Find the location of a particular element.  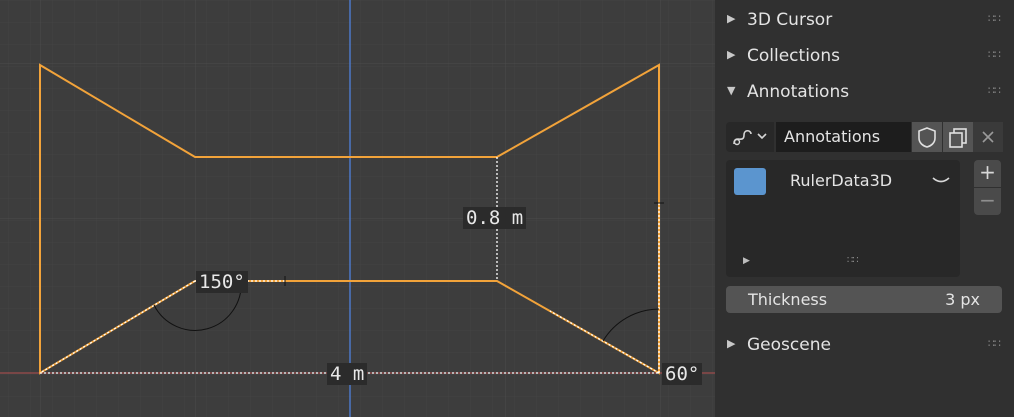

annotation-layer-list: RulerData3D ▶ ∷∷ is located at coordinates (843, 218).